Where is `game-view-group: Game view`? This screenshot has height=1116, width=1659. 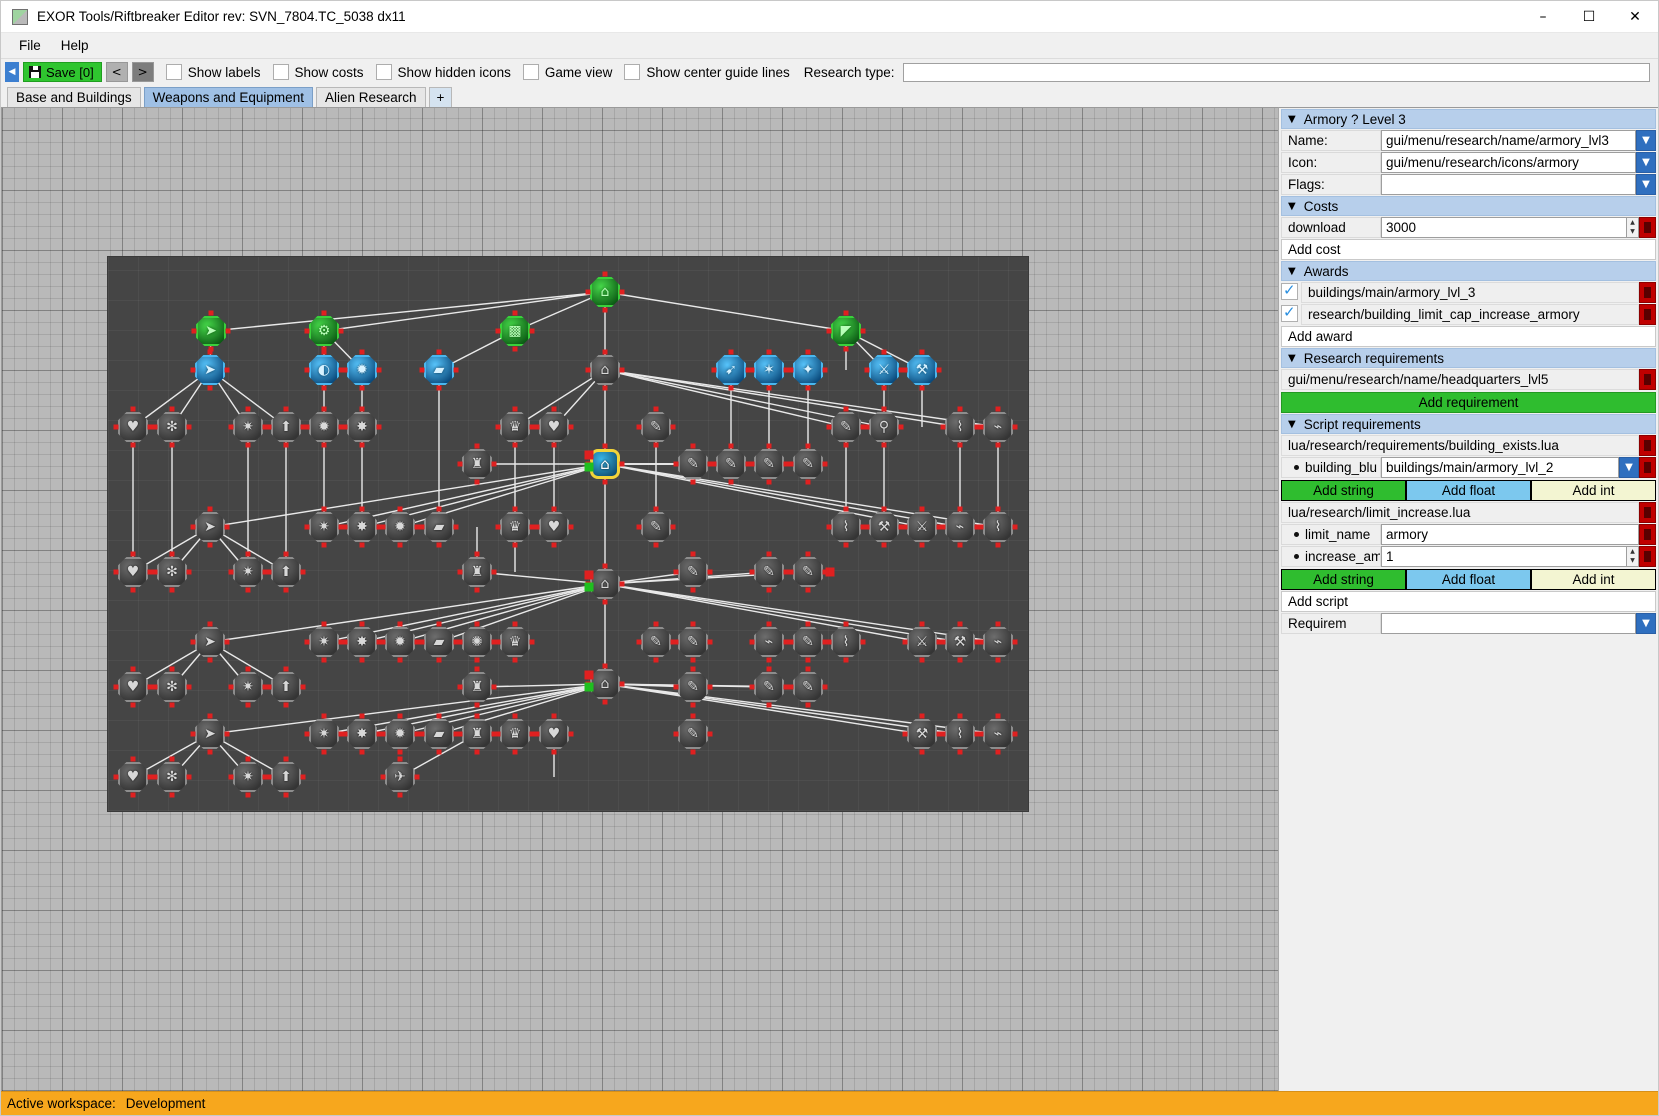 game-view-group: Game view is located at coordinates (567, 72).